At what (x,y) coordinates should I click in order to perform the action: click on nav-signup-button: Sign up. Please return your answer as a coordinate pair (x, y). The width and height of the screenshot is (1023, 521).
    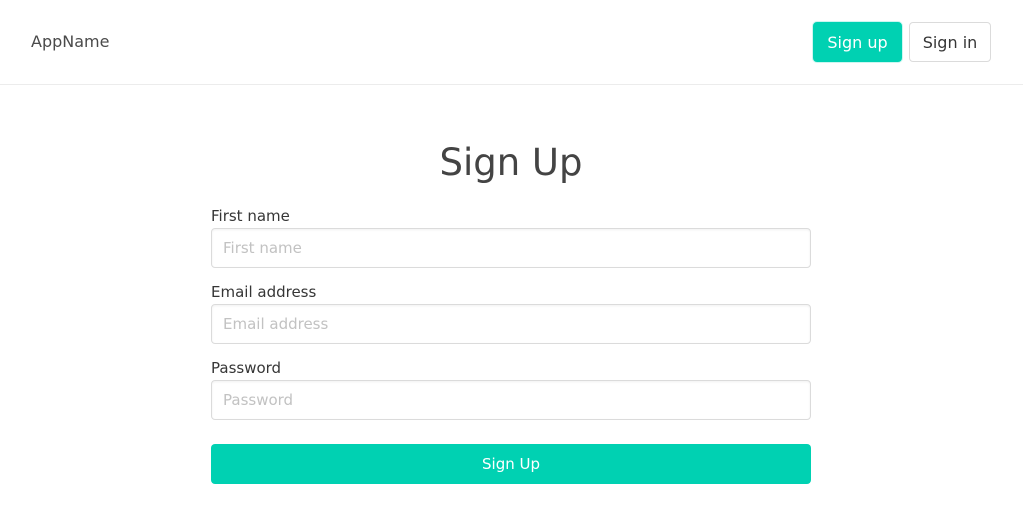
    Looking at the image, I should click on (857, 42).